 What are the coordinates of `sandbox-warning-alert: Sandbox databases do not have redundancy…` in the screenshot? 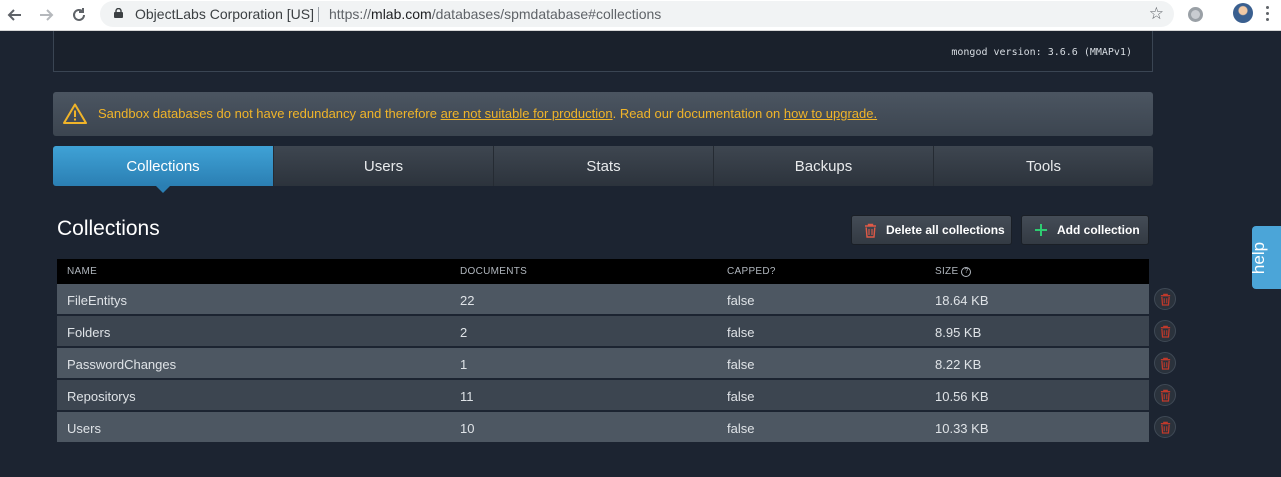 It's located at (603, 114).